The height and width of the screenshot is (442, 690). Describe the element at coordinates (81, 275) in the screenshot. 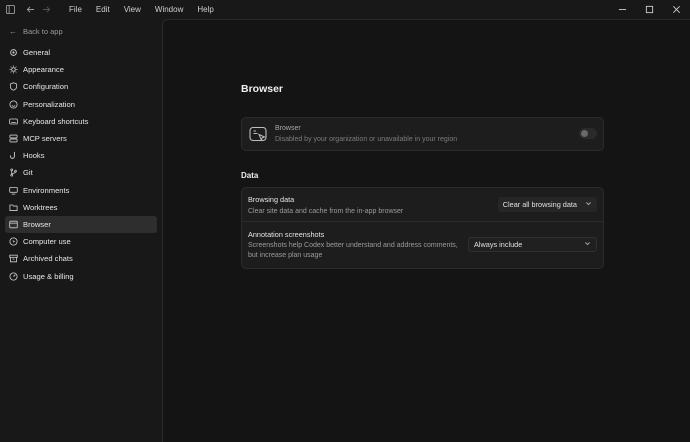

I see `sidebar-item-usage-billing: Usage & billing` at that location.